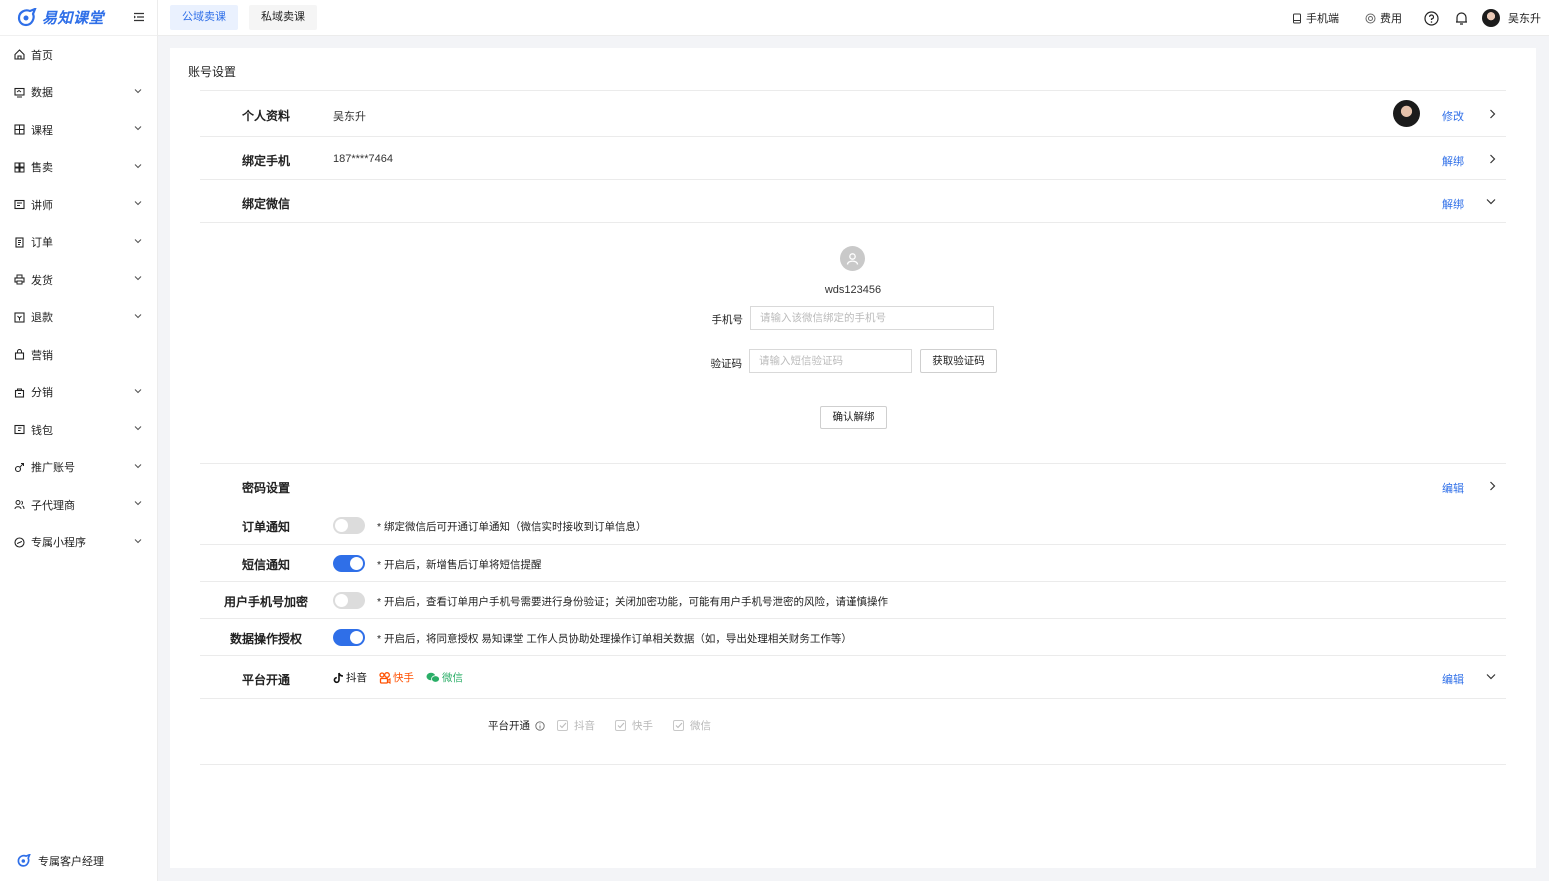  What do you see at coordinates (60, 861) in the screenshot?
I see `account-manager-link: 专属客户经理` at bounding box center [60, 861].